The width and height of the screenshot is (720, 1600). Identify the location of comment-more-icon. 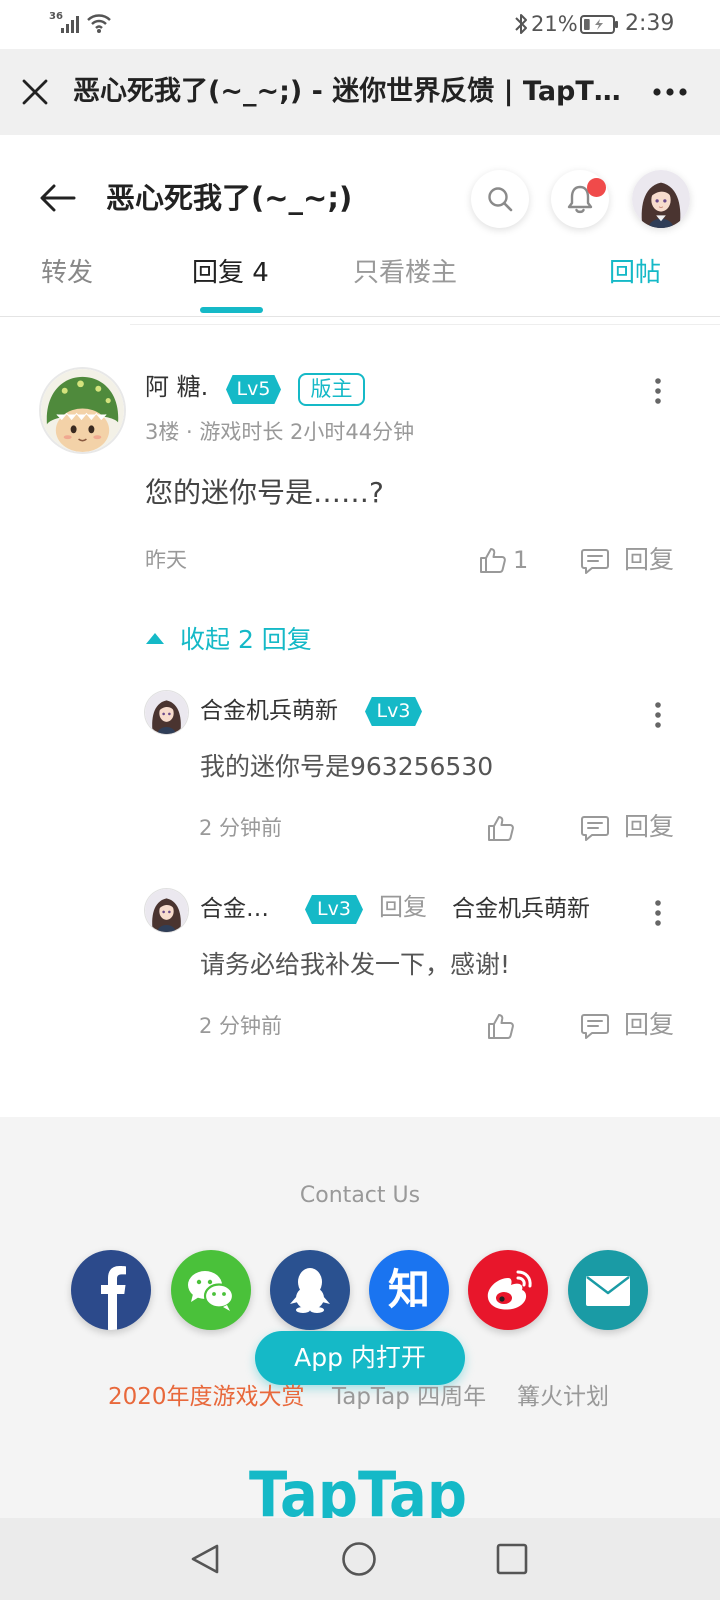
(658, 391).